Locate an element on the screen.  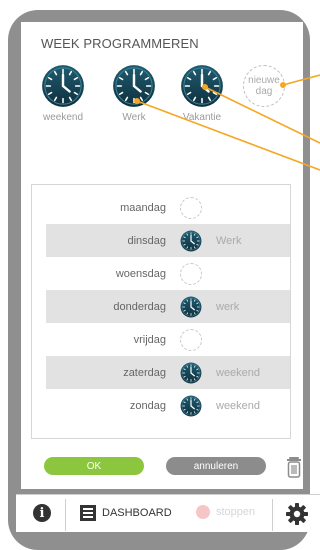
day-program: Werk is located at coordinates (229, 240).